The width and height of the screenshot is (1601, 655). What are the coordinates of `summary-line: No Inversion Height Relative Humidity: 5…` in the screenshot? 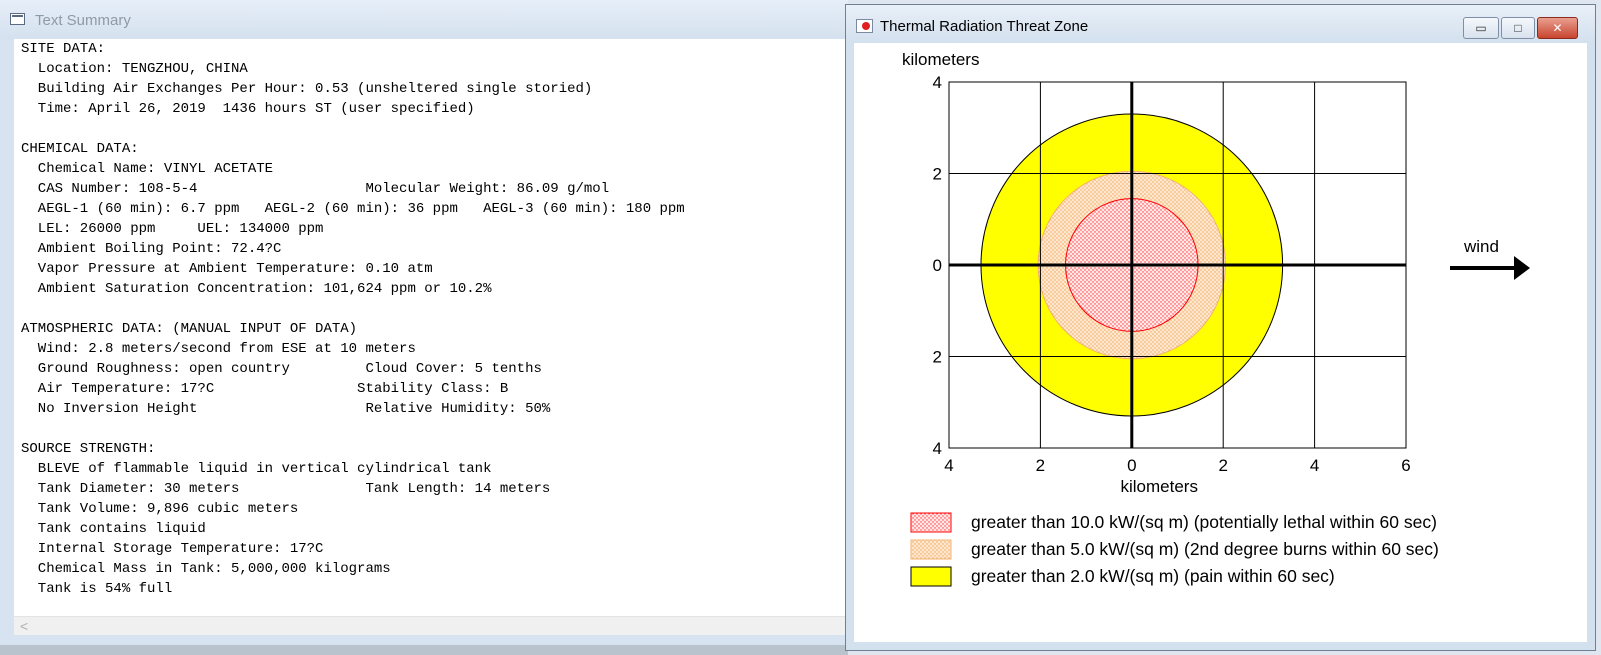 It's located at (286, 409).